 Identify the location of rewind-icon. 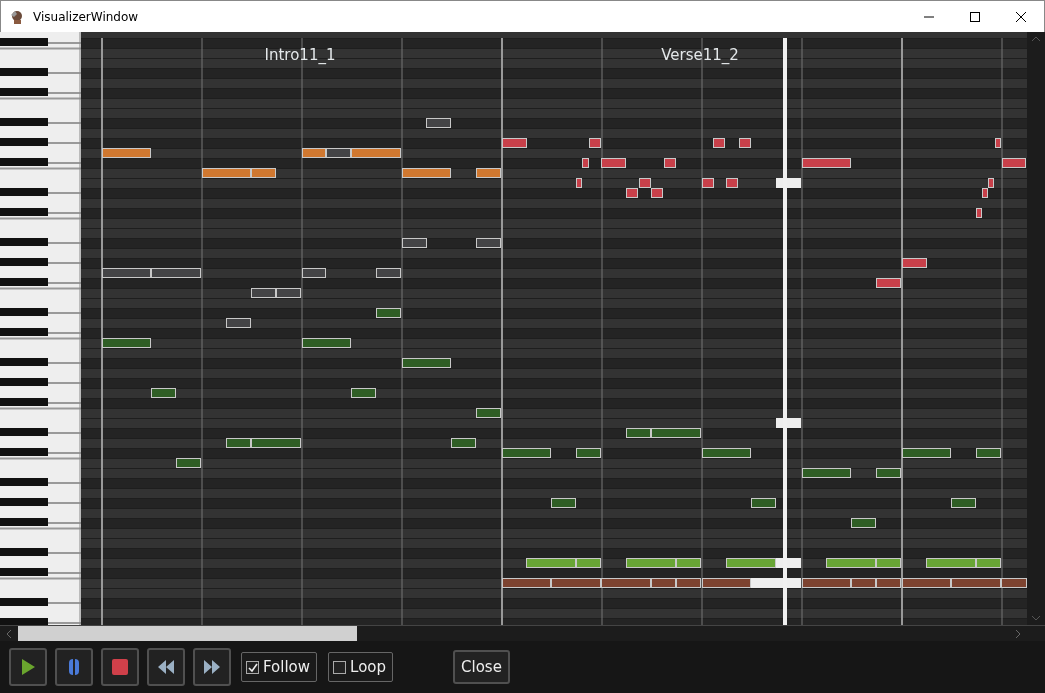
(166, 667).